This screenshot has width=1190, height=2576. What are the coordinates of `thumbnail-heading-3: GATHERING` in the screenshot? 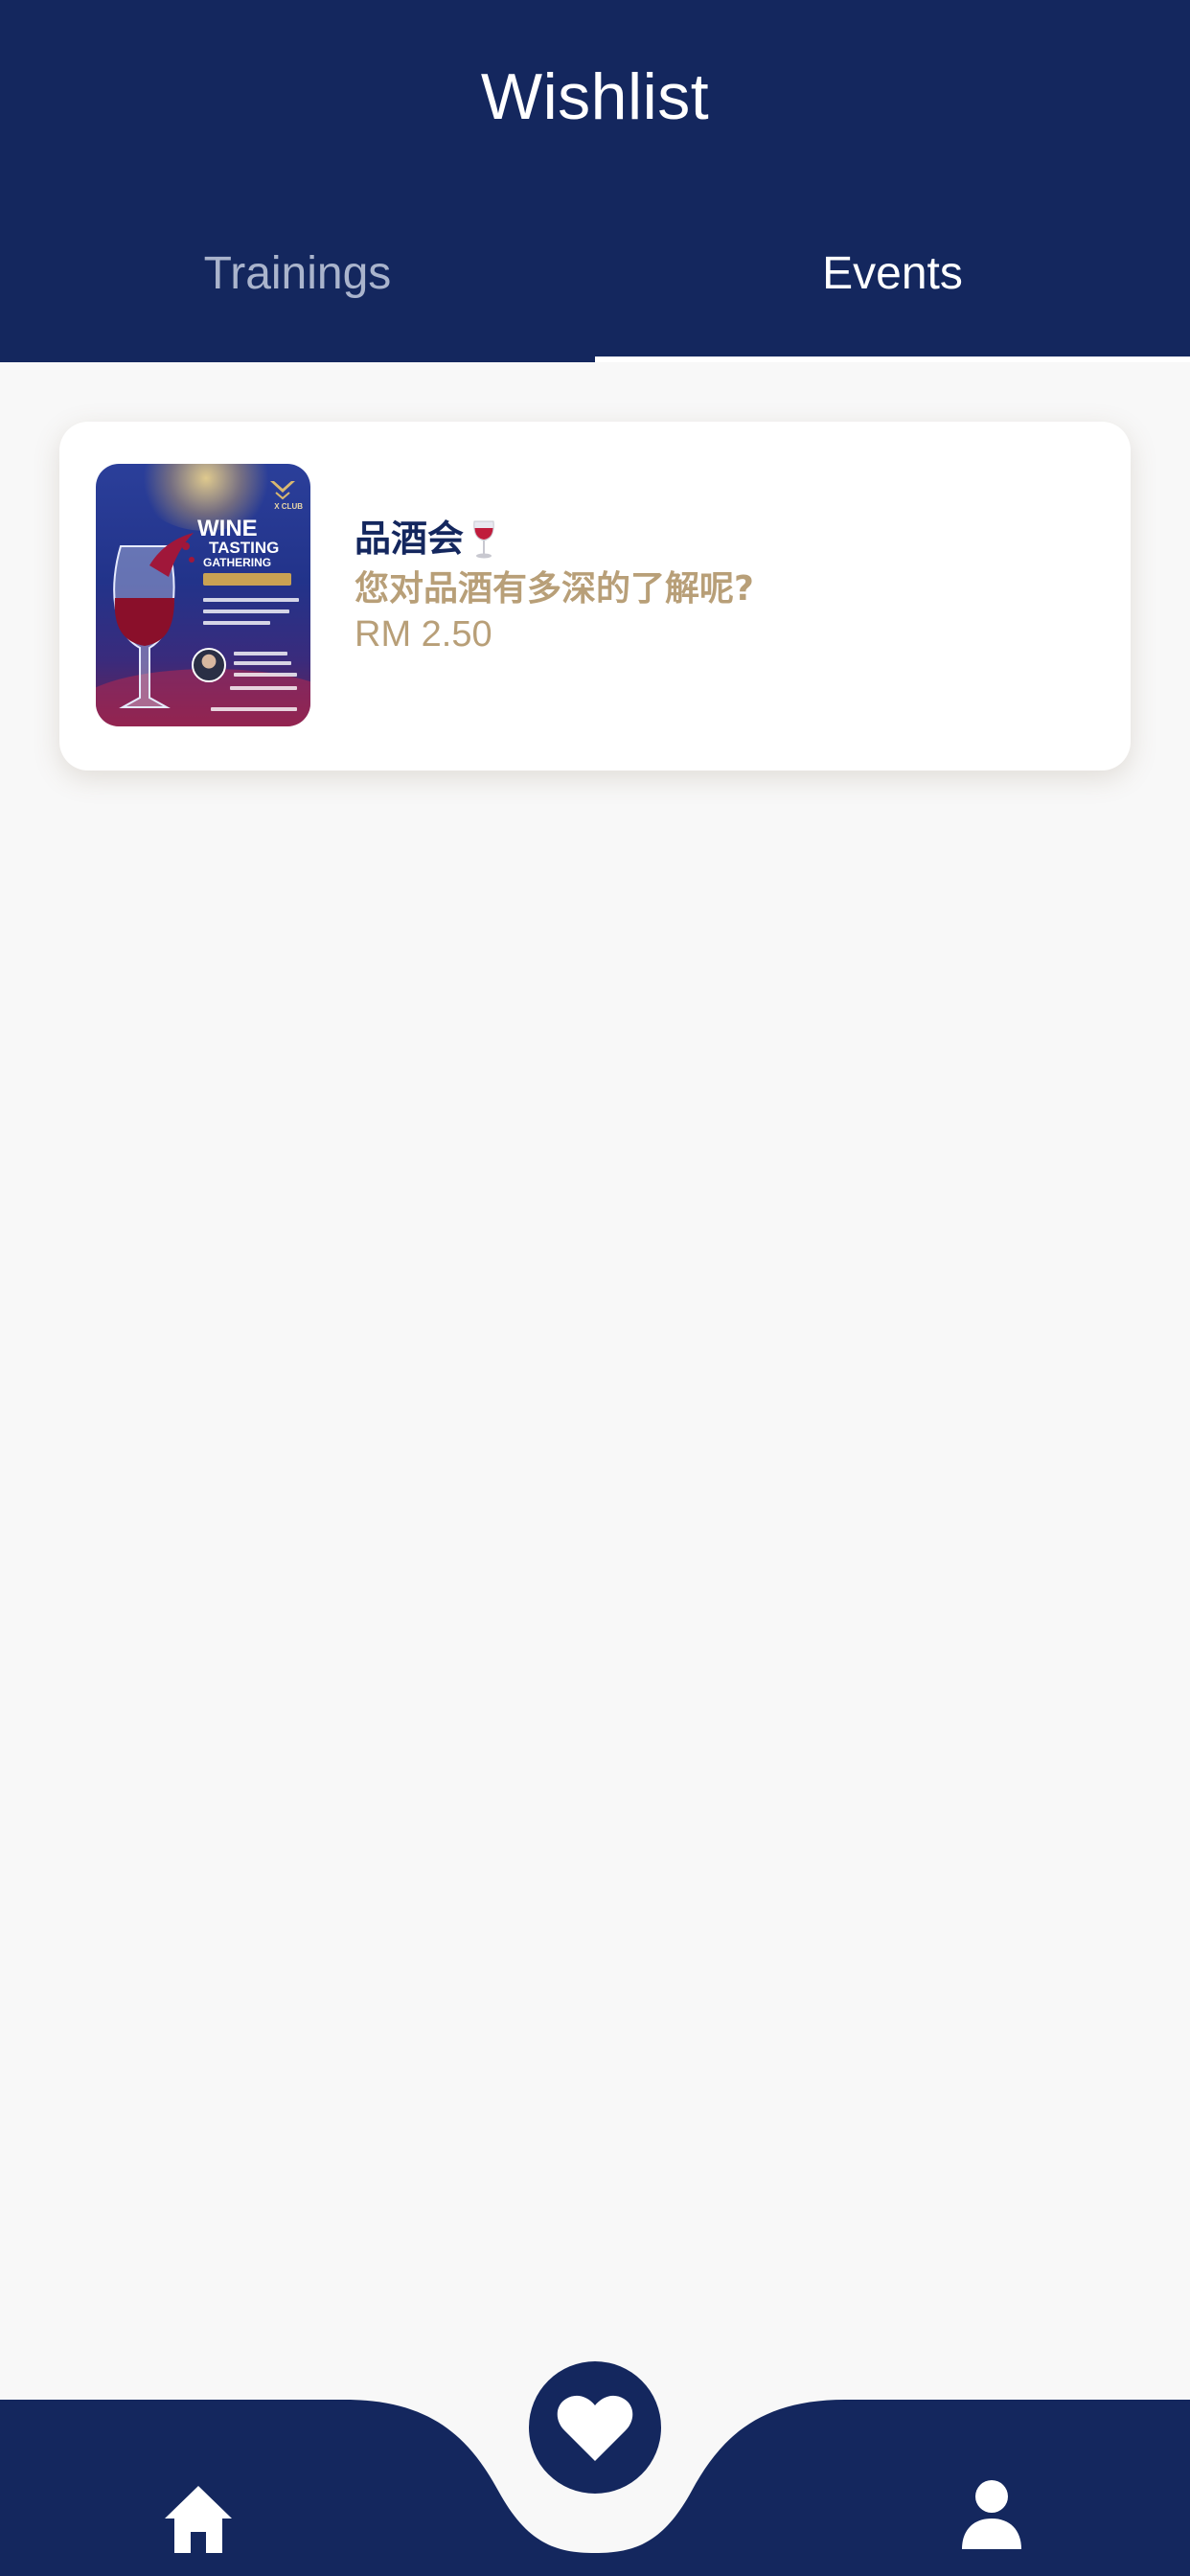 It's located at (238, 562).